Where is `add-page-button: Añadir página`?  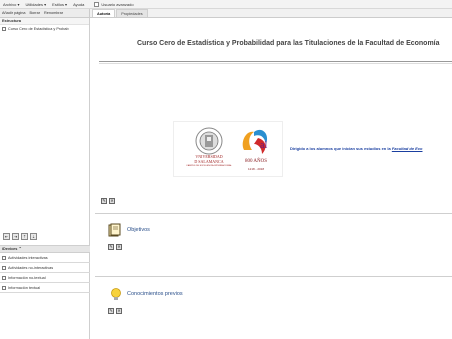
add-page-button: Añadir página is located at coordinates (13, 13).